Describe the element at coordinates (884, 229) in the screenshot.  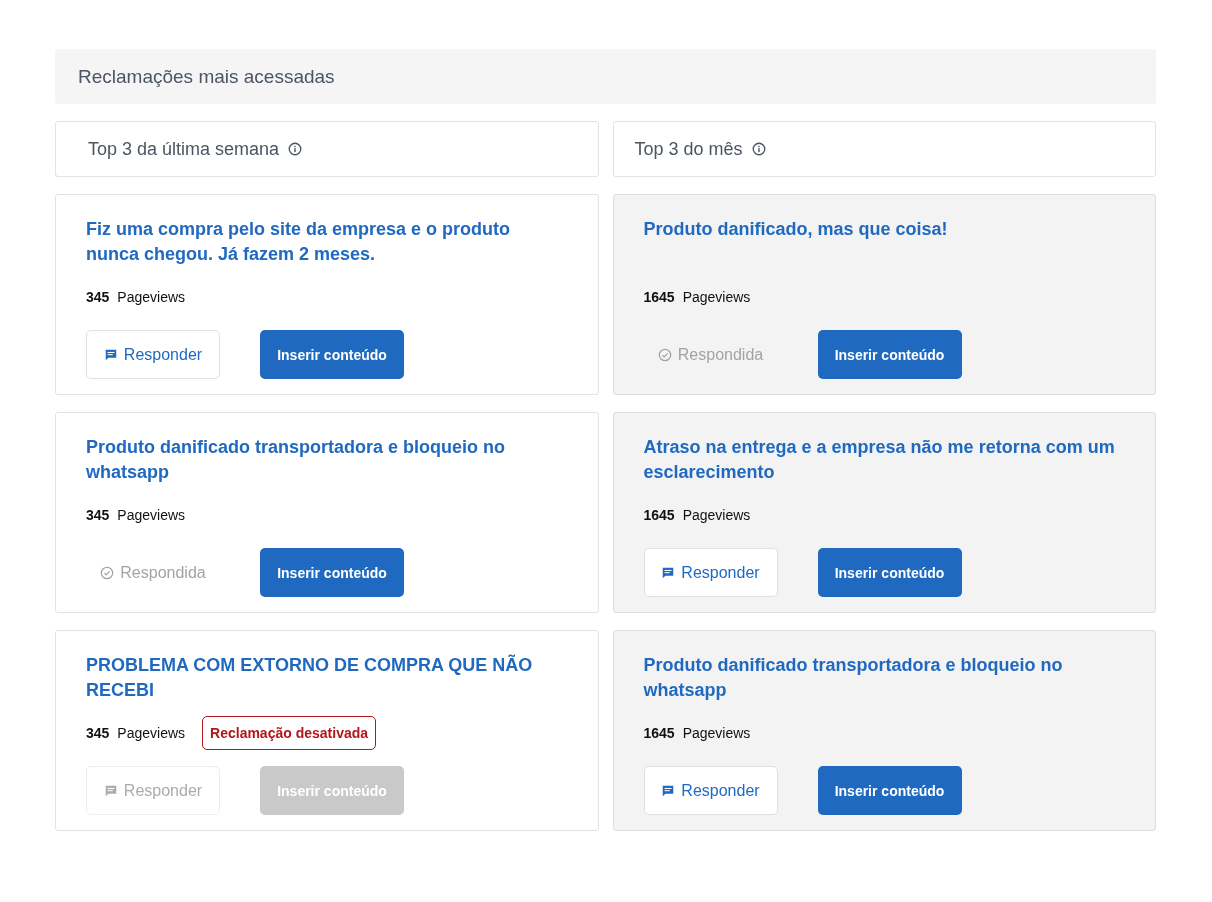
I see `complaint-title-link: Produto danificado, mas que coisa!` at that location.